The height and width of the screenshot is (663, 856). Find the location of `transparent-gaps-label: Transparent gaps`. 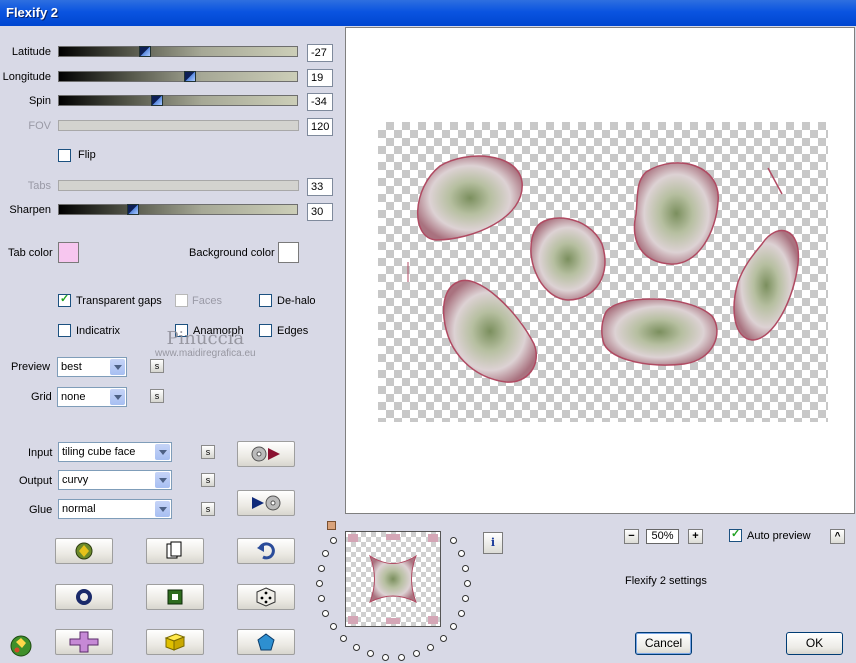

transparent-gaps-label: Transparent gaps is located at coordinates (119, 301).